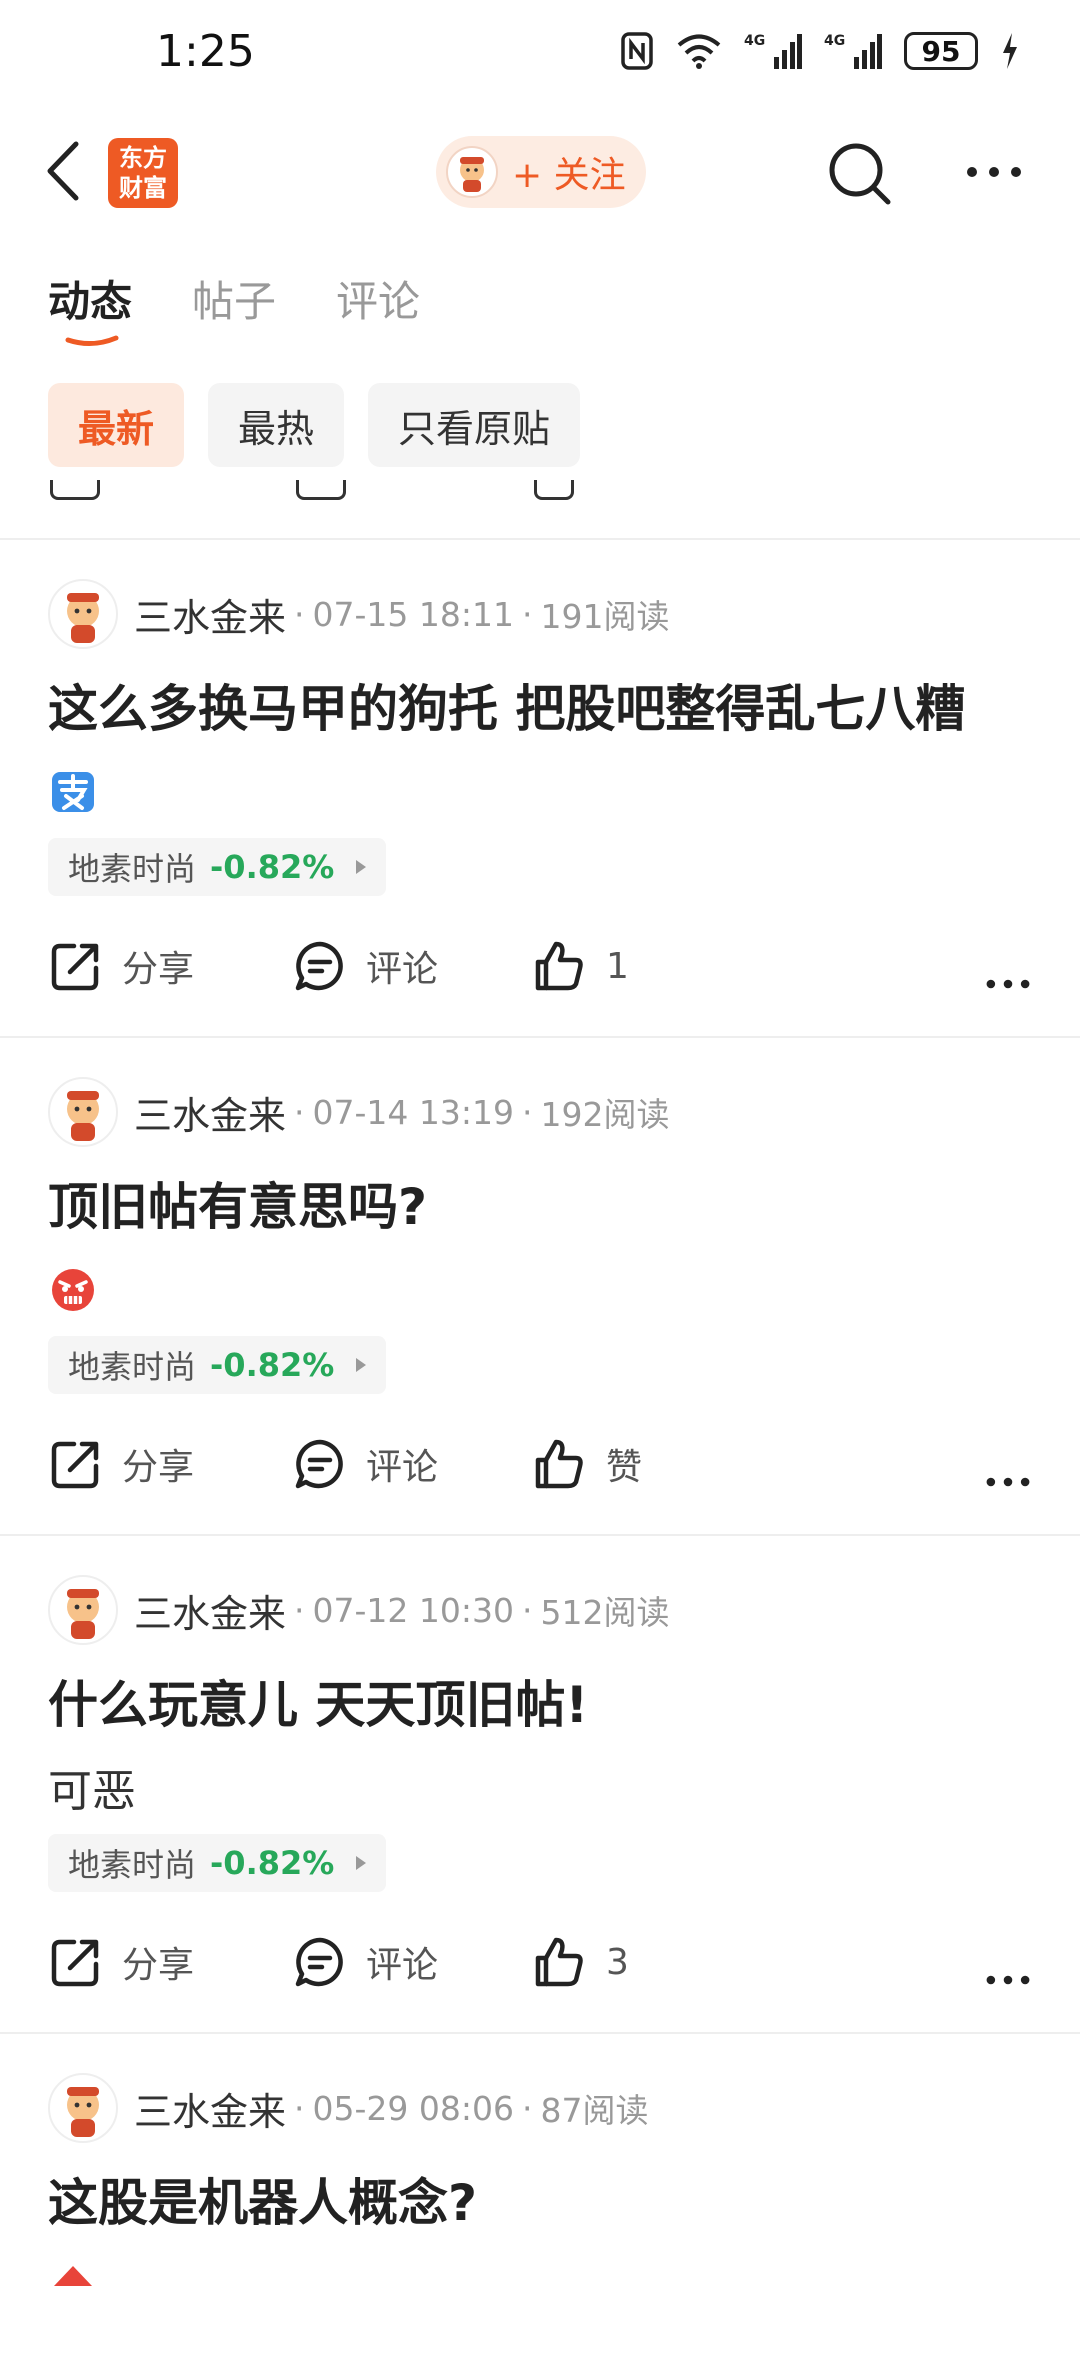 This screenshot has width=1080, height=2378. Describe the element at coordinates (90, 308) in the screenshot. I see `tab-dynamics: 动态` at that location.